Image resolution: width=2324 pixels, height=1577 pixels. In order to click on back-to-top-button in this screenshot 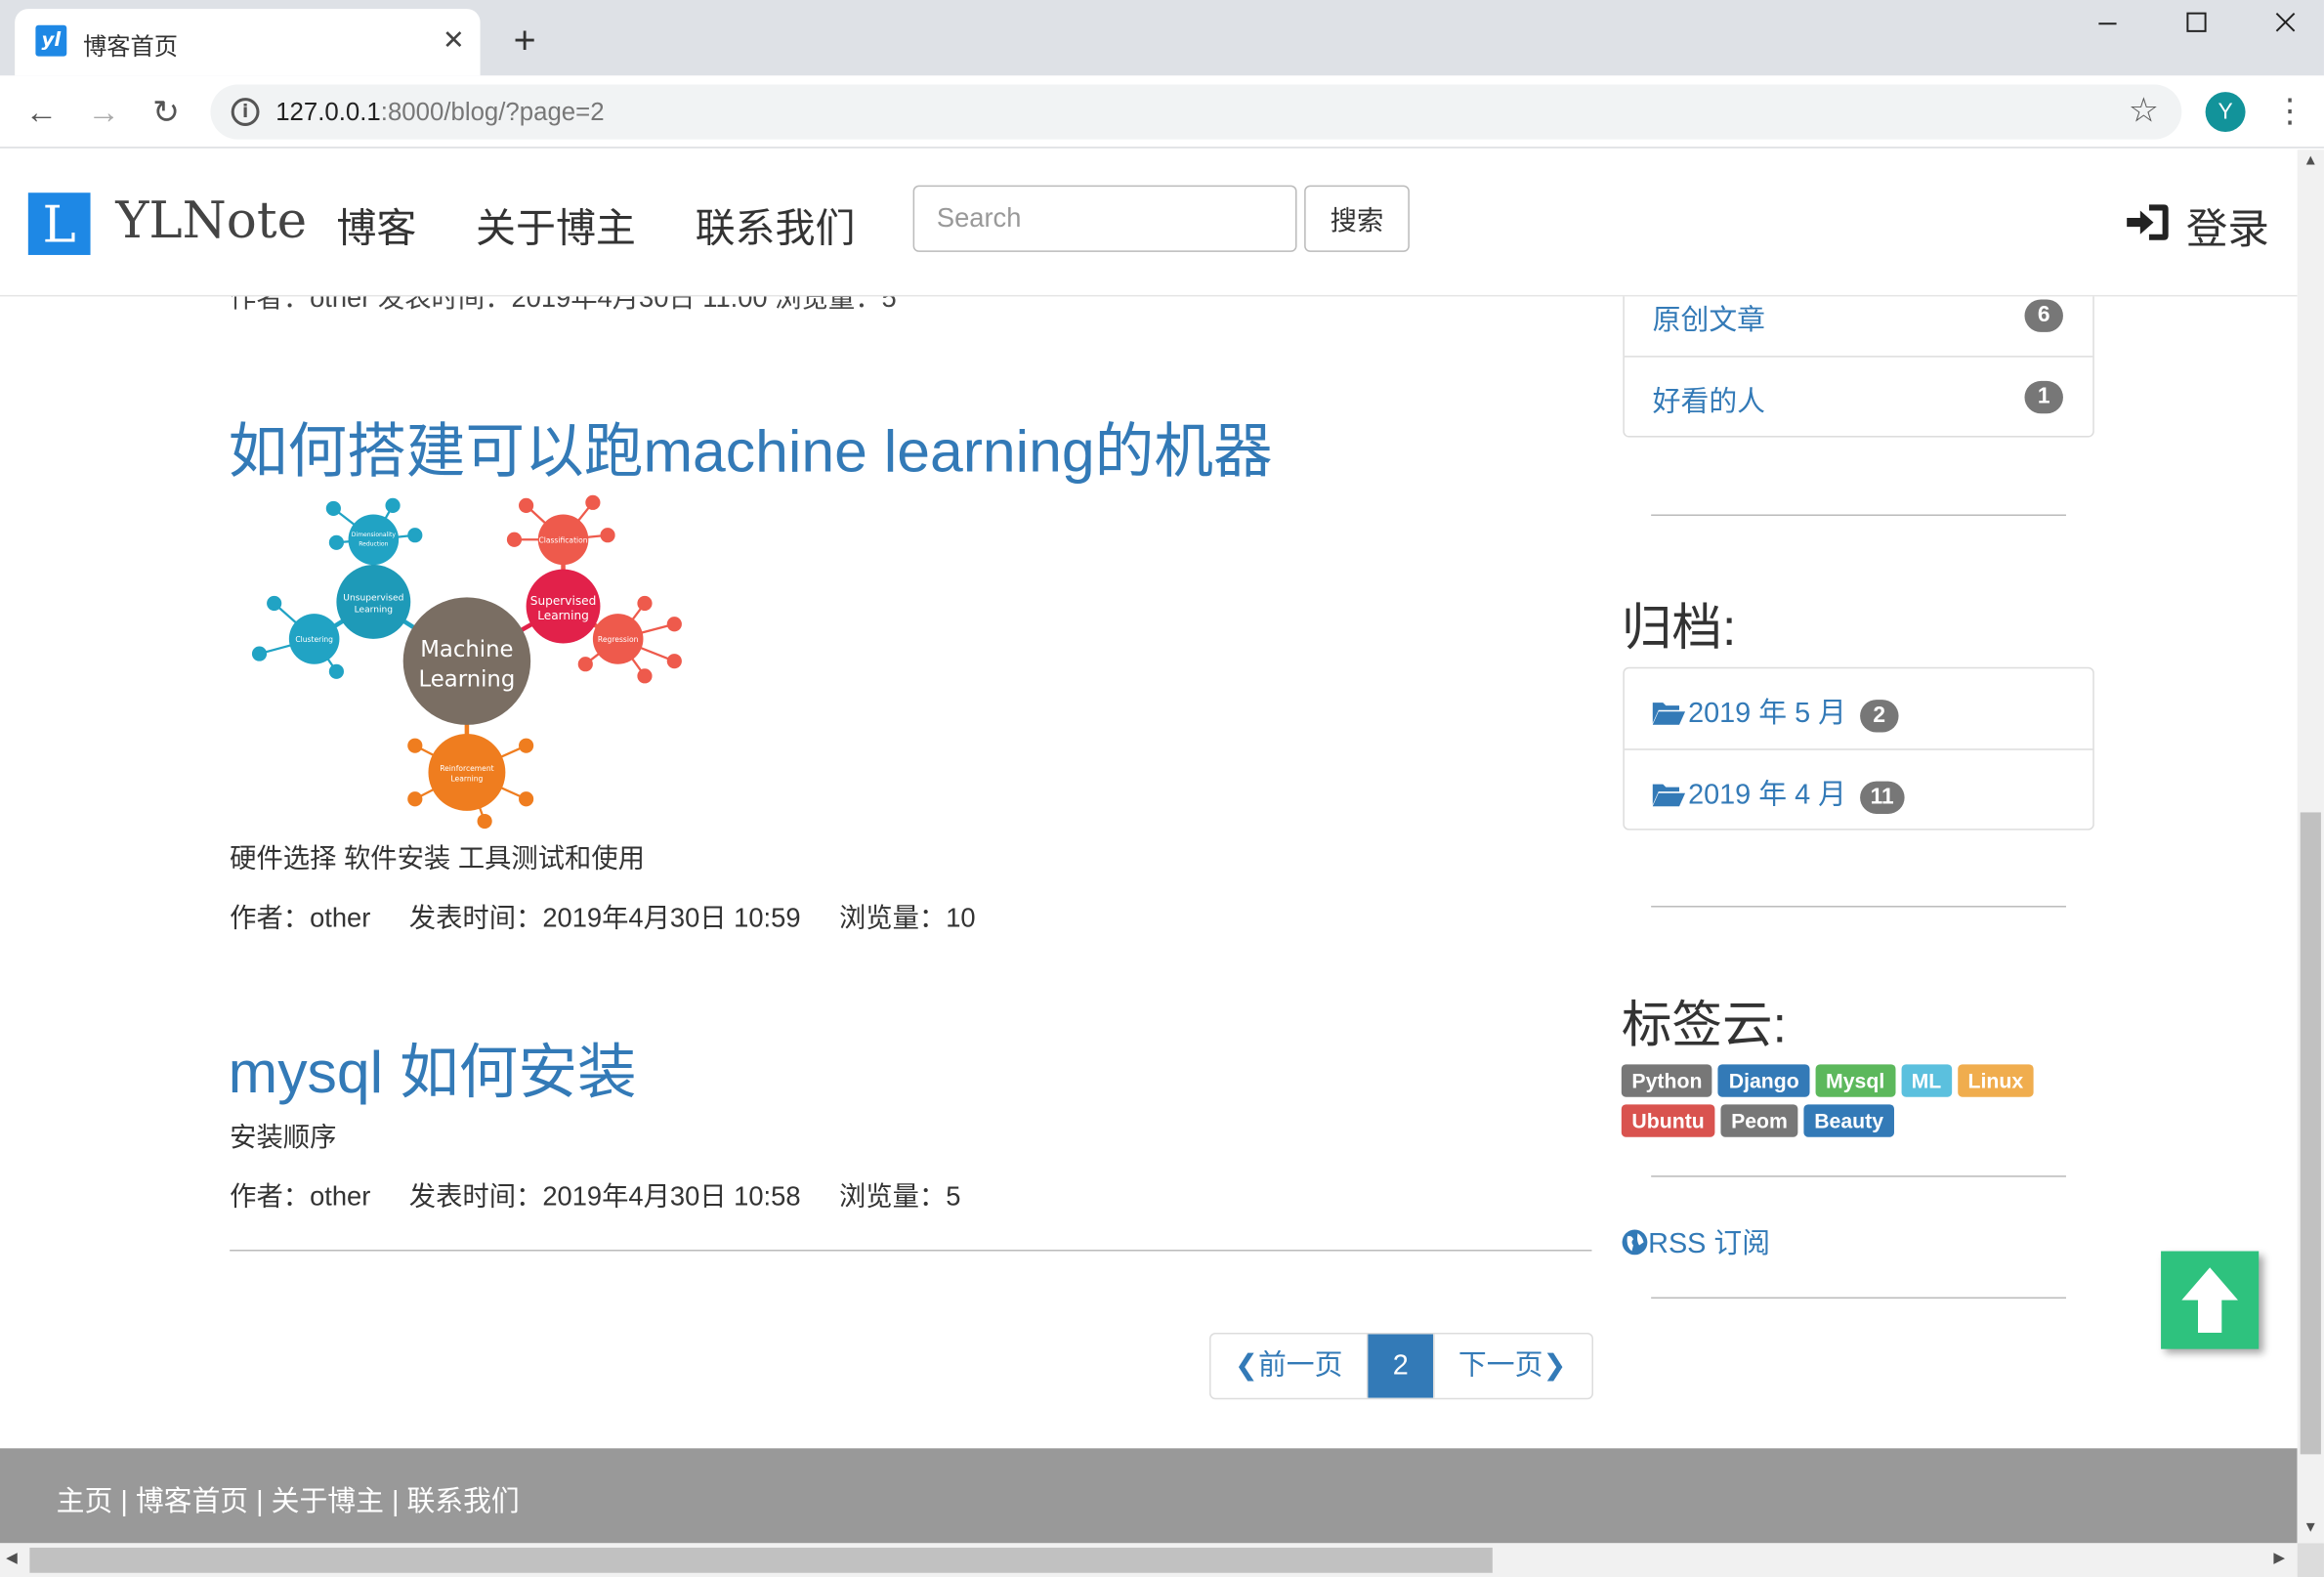, I will do `click(2210, 1300)`.